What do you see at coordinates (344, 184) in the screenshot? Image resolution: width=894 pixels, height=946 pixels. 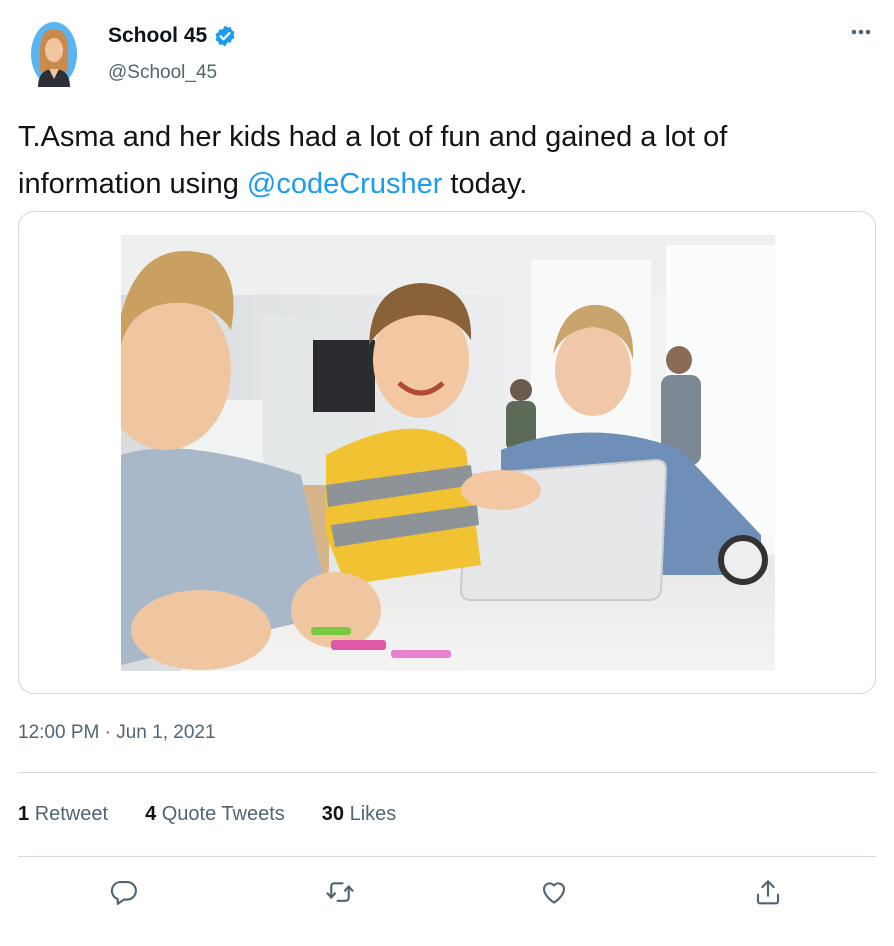 I see `mention-link: @codeCrusher` at bounding box center [344, 184].